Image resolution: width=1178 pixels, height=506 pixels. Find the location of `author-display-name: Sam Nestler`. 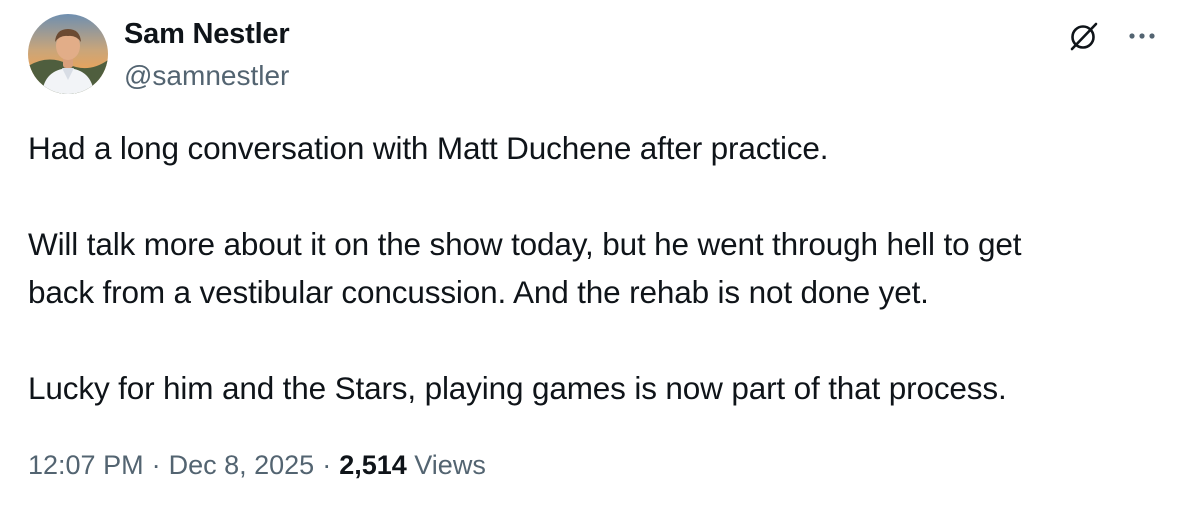

author-display-name: Sam Nestler is located at coordinates (207, 34).